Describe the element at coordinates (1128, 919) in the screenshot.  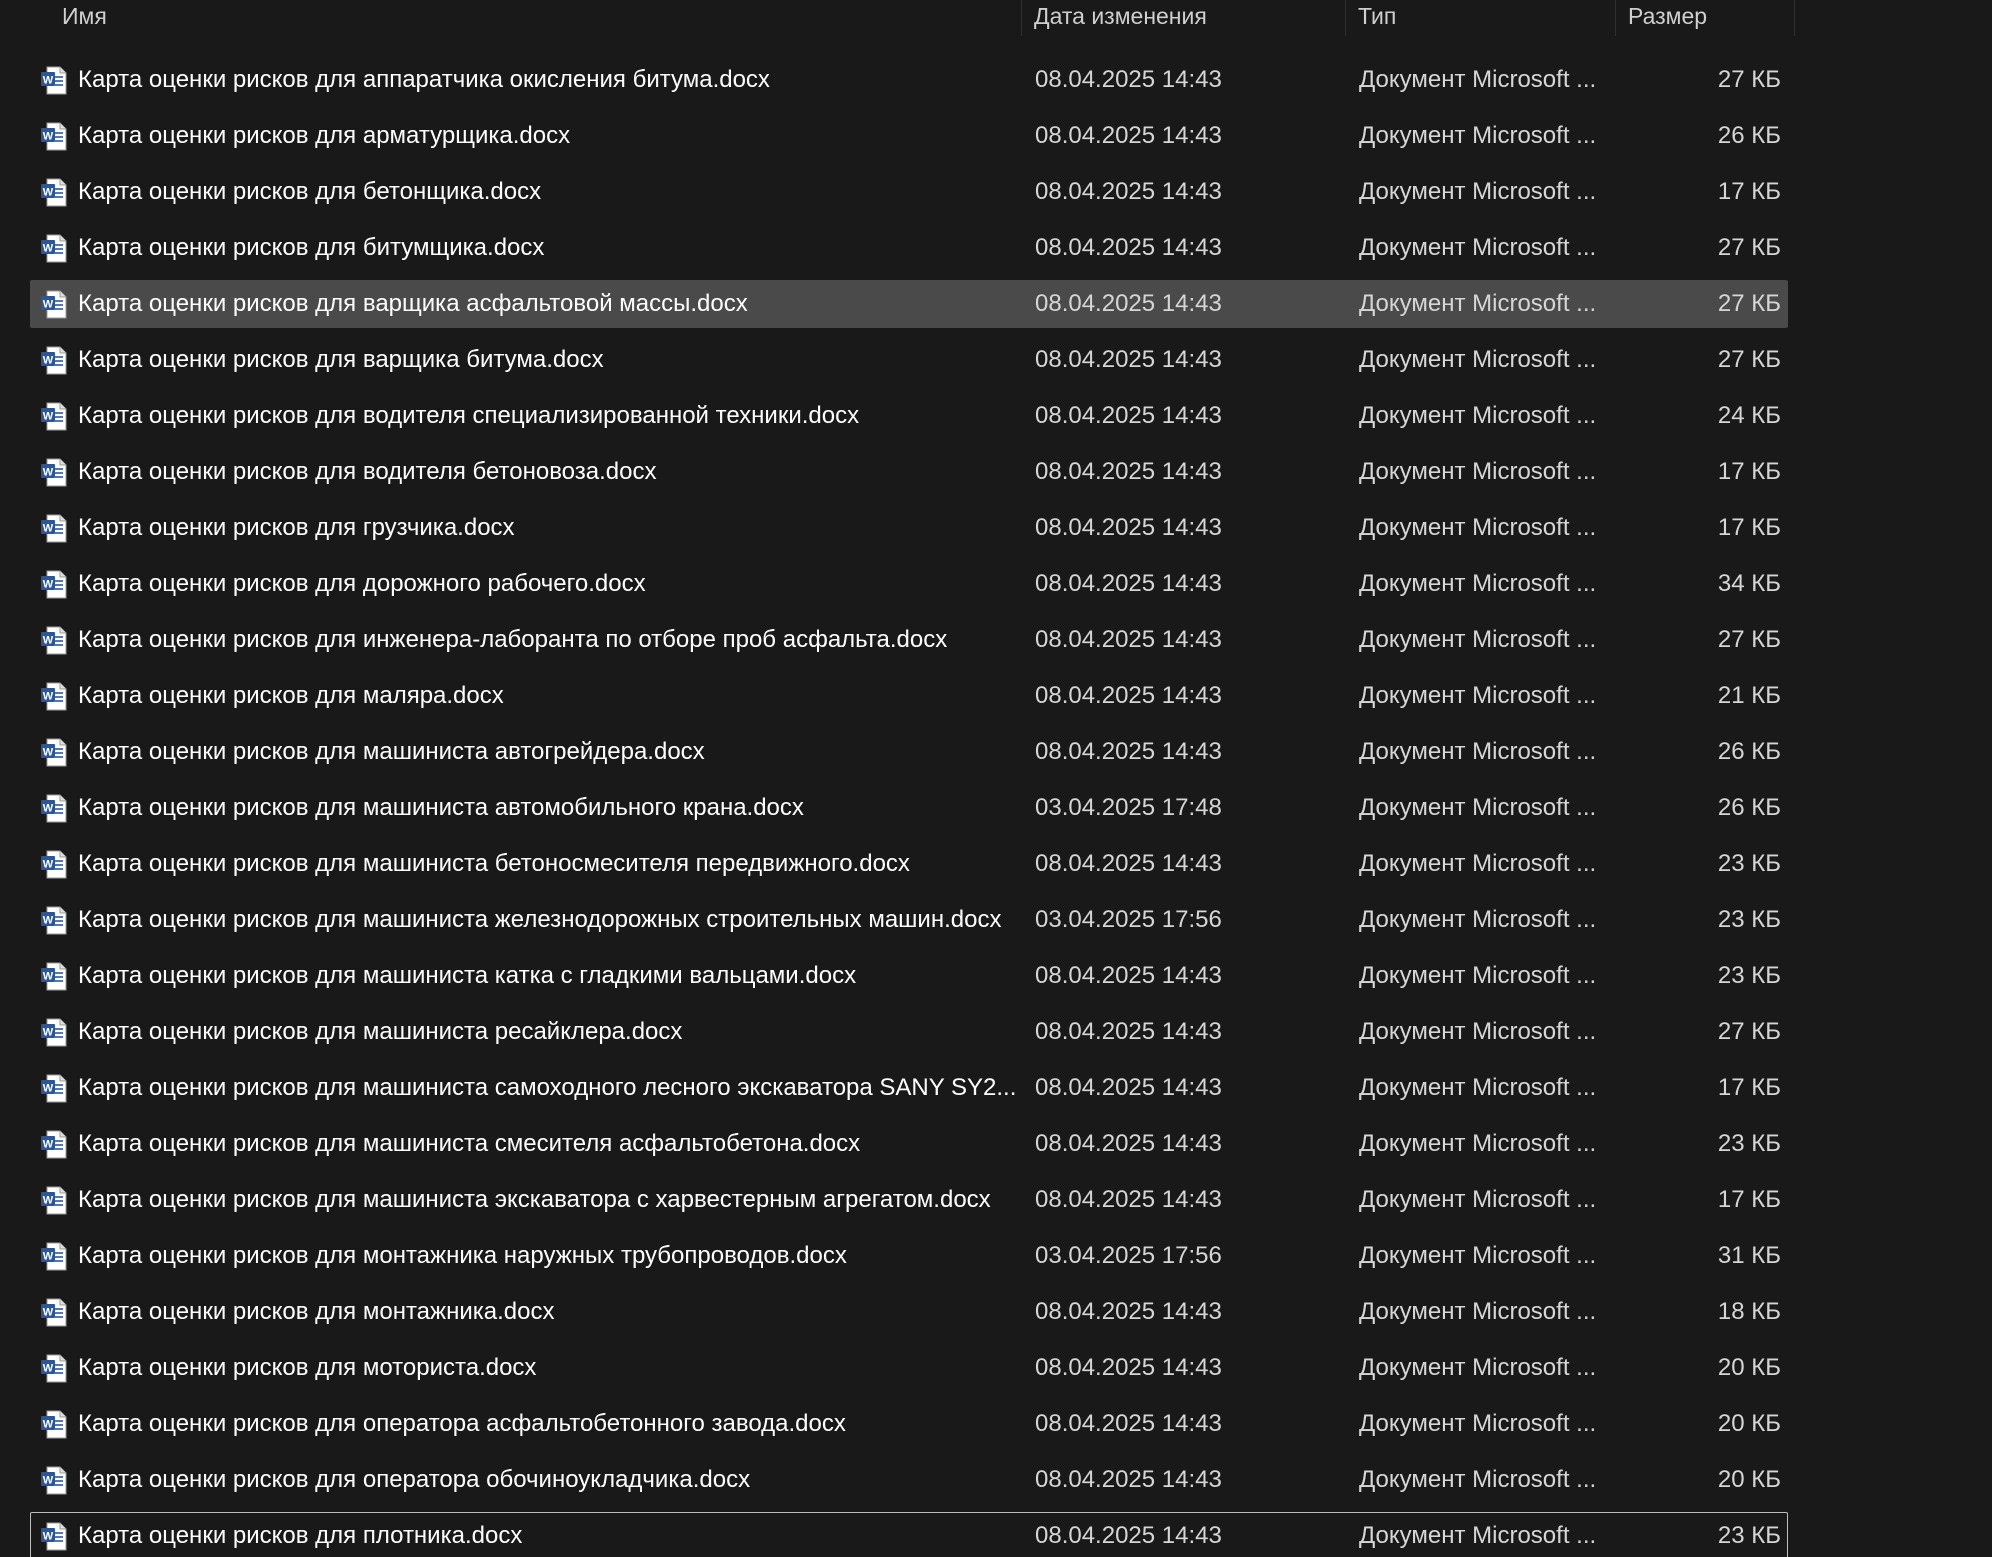
I see `file-date-modified: 03.04.2025 17:56` at that location.